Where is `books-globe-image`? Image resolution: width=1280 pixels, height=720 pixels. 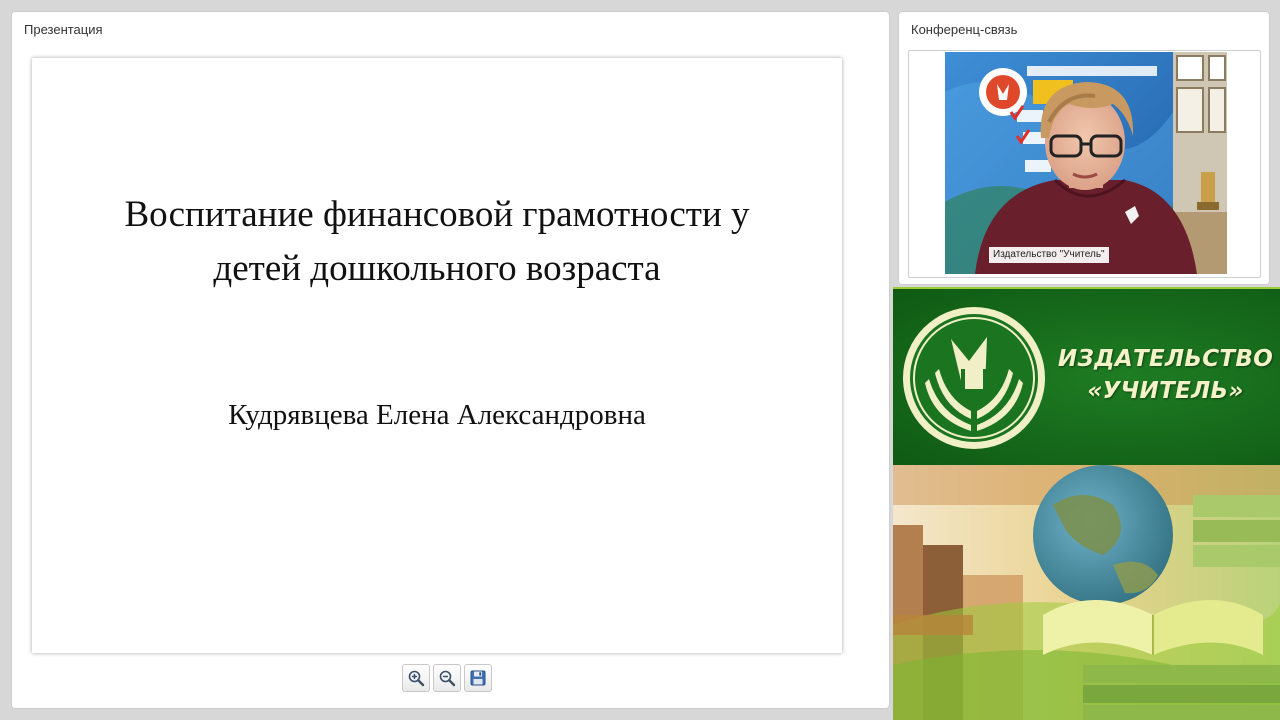 books-globe-image is located at coordinates (1086, 592).